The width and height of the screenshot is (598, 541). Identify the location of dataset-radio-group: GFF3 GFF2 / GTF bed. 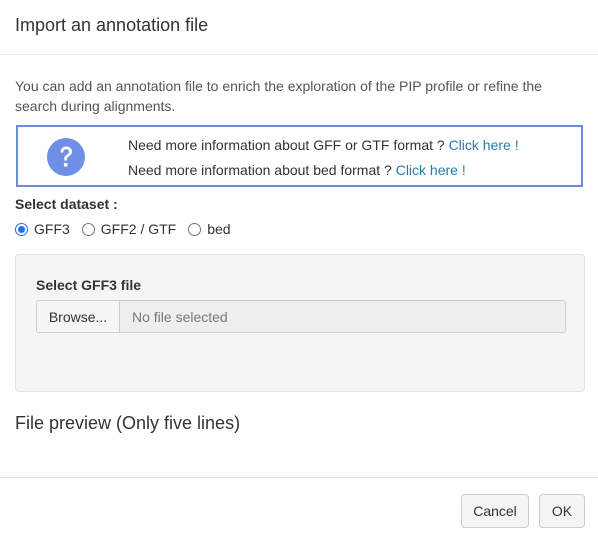
(129, 229).